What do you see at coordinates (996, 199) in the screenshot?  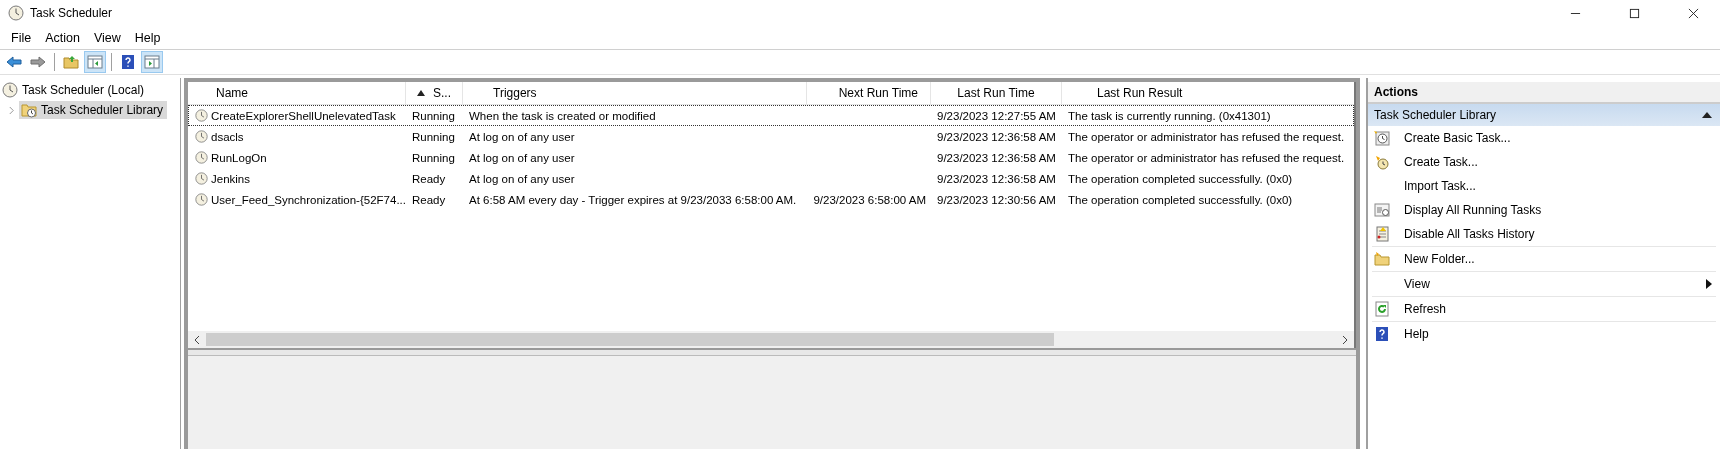 I see `table-cell: 9/23/2023 12:30:56 AM` at bounding box center [996, 199].